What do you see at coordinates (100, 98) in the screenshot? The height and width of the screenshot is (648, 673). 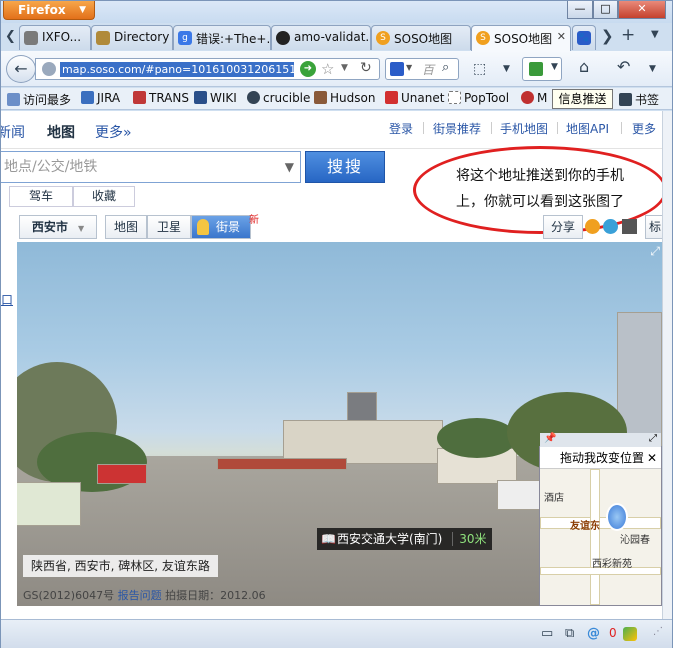 I see `bookmark-jira: JIRA` at bounding box center [100, 98].